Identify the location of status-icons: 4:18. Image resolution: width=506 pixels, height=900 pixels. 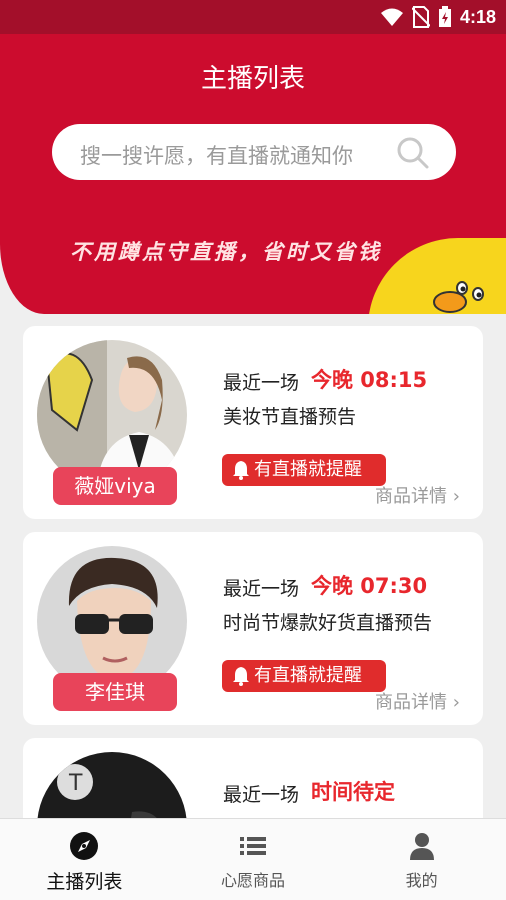
(438, 17).